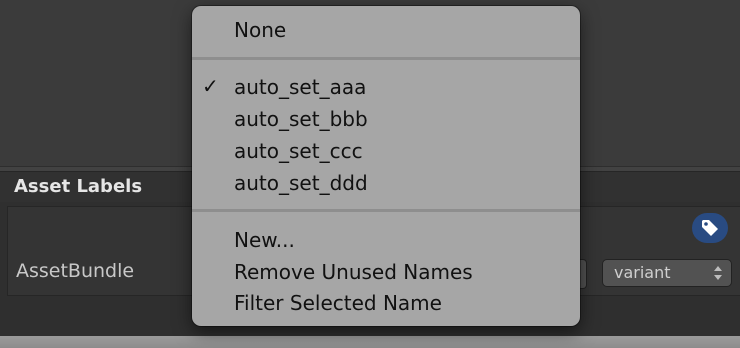 Image resolution: width=740 pixels, height=348 pixels. What do you see at coordinates (75, 271) in the screenshot?
I see `assetbundle-label: AssetBundle` at bounding box center [75, 271].